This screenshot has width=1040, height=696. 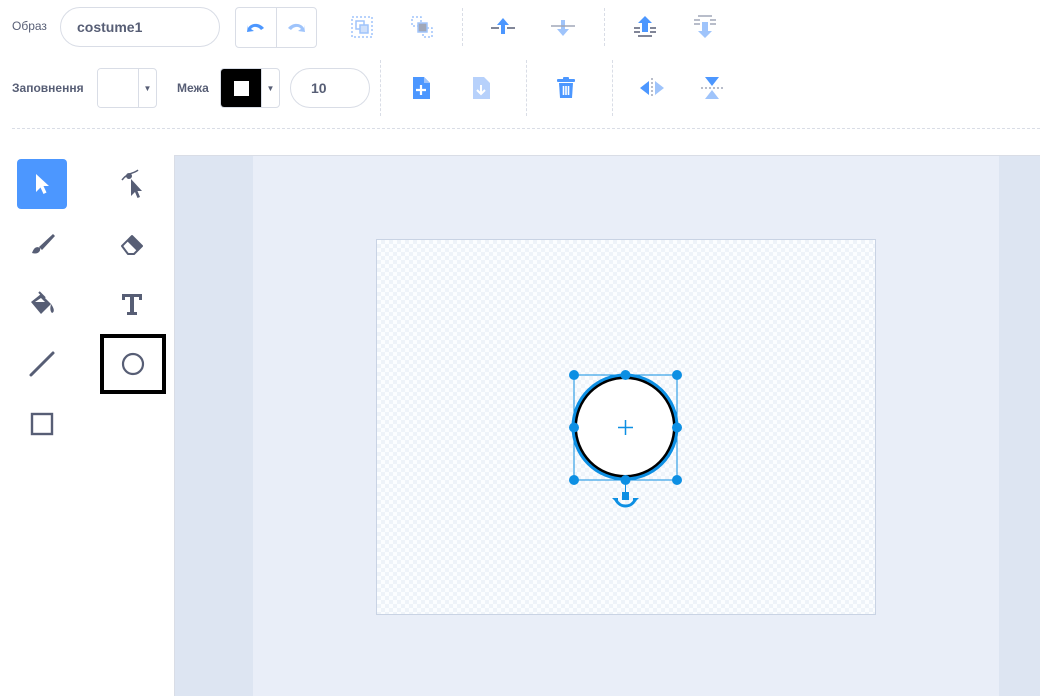 I want to click on outline-color-picker: ▼, so click(x=250, y=88).